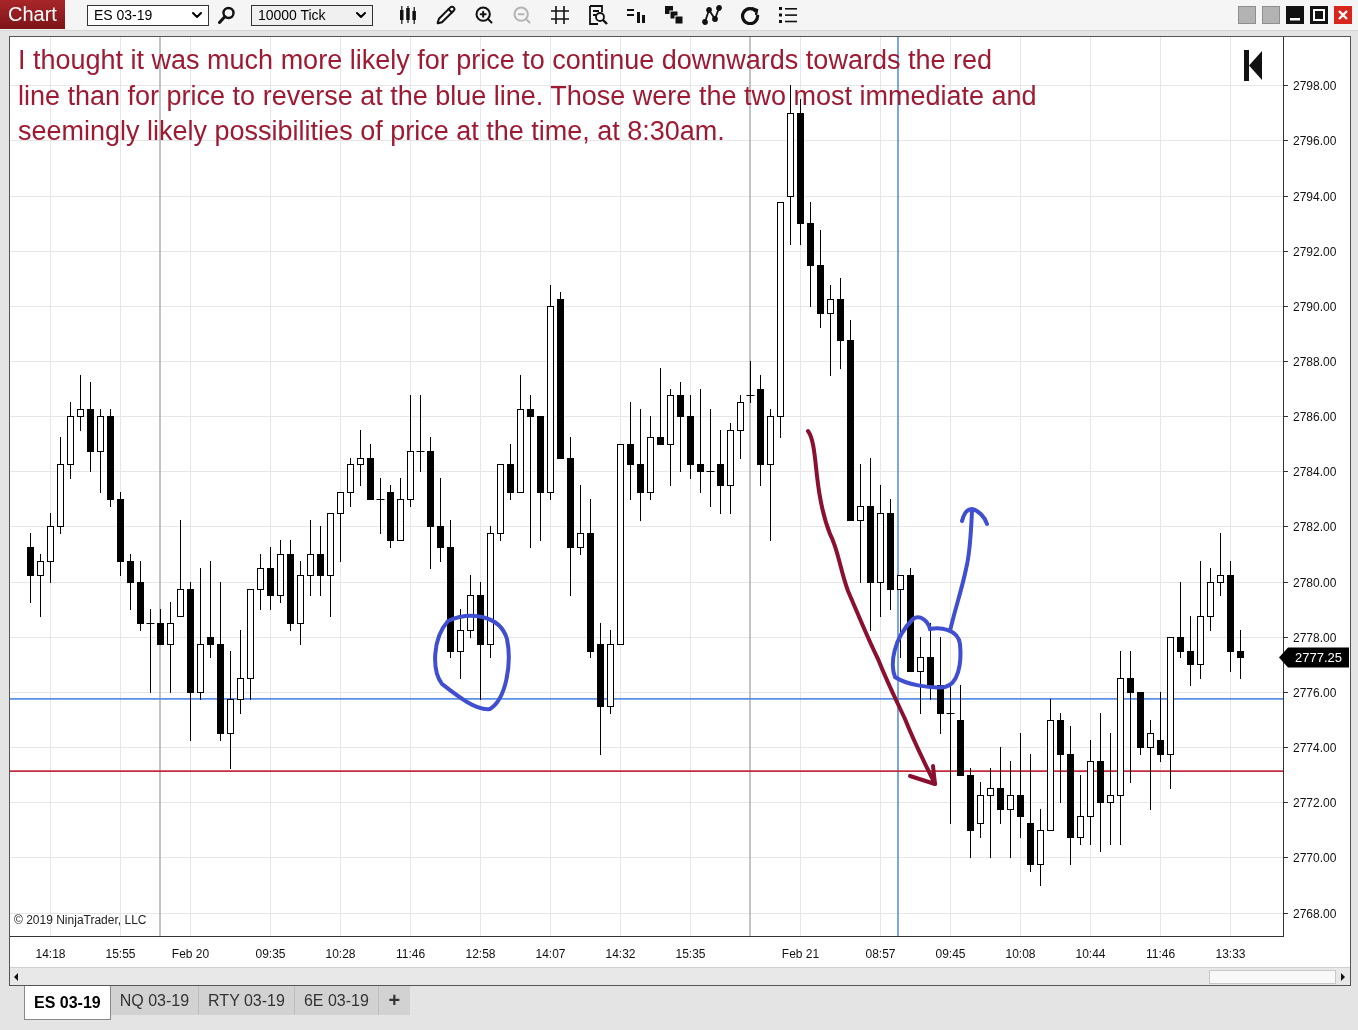  I want to click on window-title: Chart, so click(32, 14).